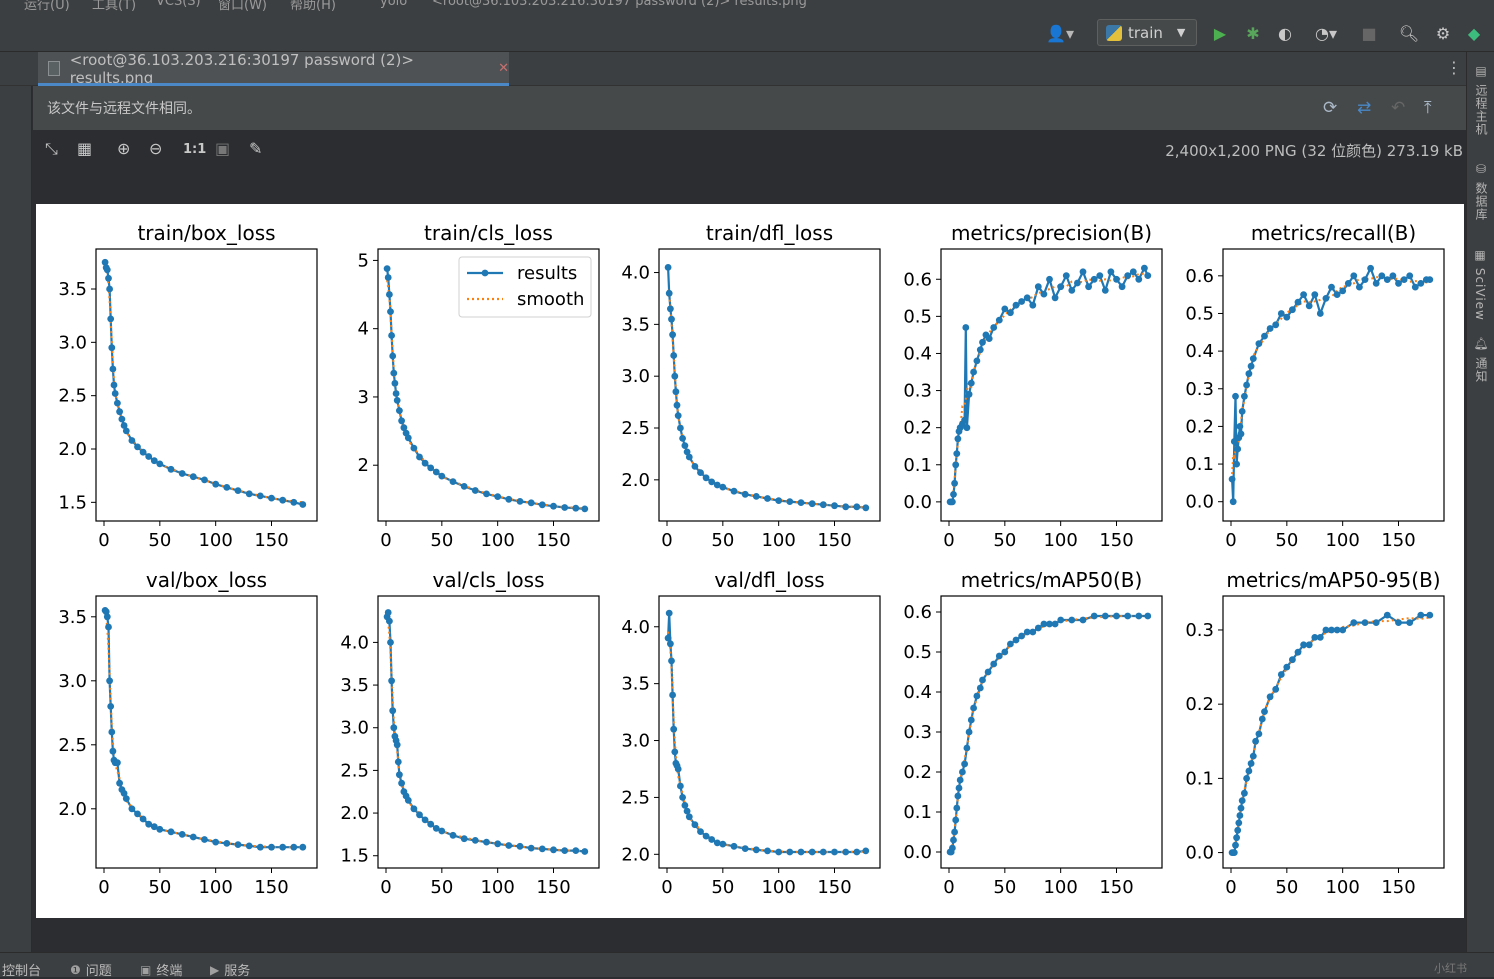  What do you see at coordinates (1364, 108) in the screenshot?
I see `compare-icon: ⇄` at bounding box center [1364, 108].